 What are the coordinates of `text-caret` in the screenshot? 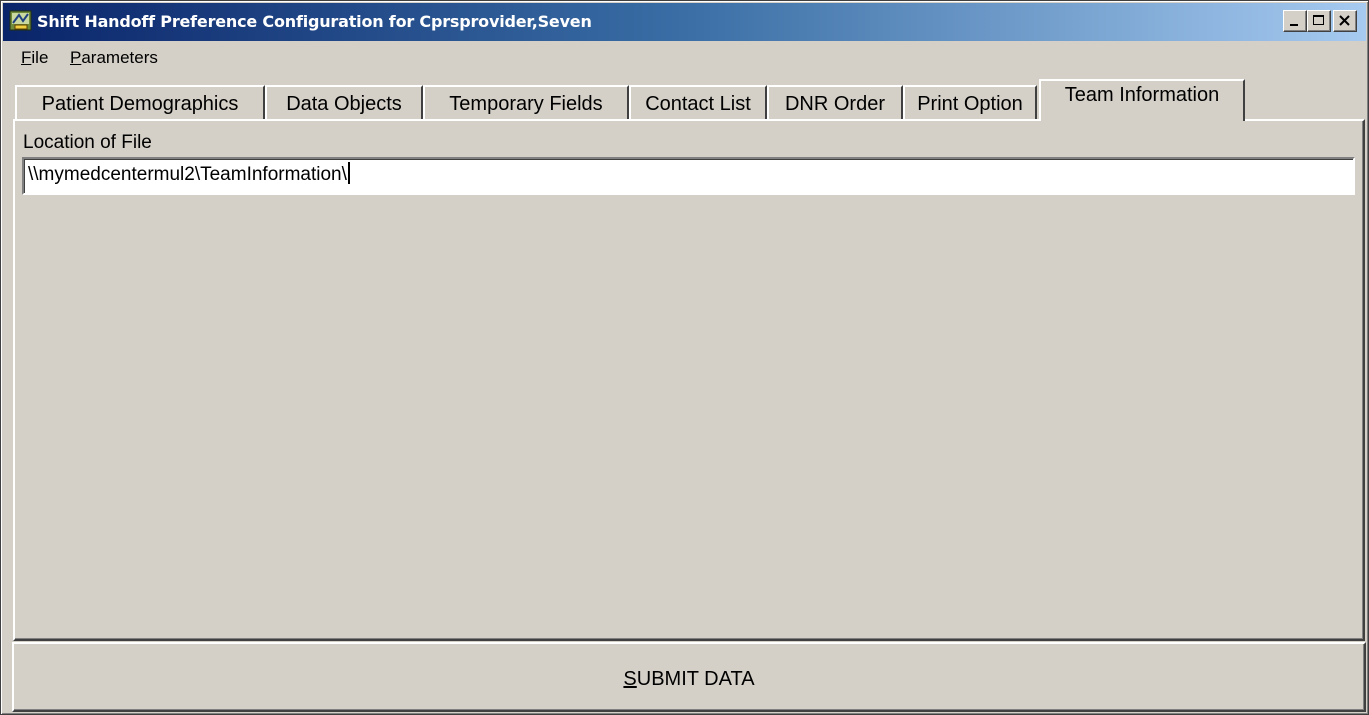 It's located at (348, 173).